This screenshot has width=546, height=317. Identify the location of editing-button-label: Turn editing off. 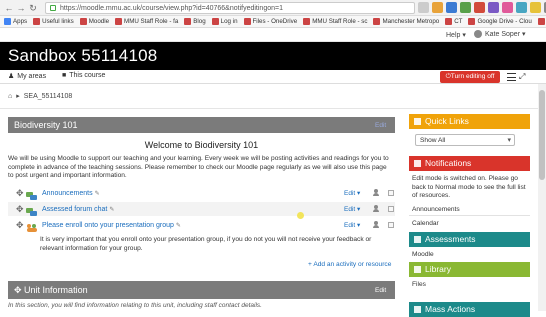
(472, 76).